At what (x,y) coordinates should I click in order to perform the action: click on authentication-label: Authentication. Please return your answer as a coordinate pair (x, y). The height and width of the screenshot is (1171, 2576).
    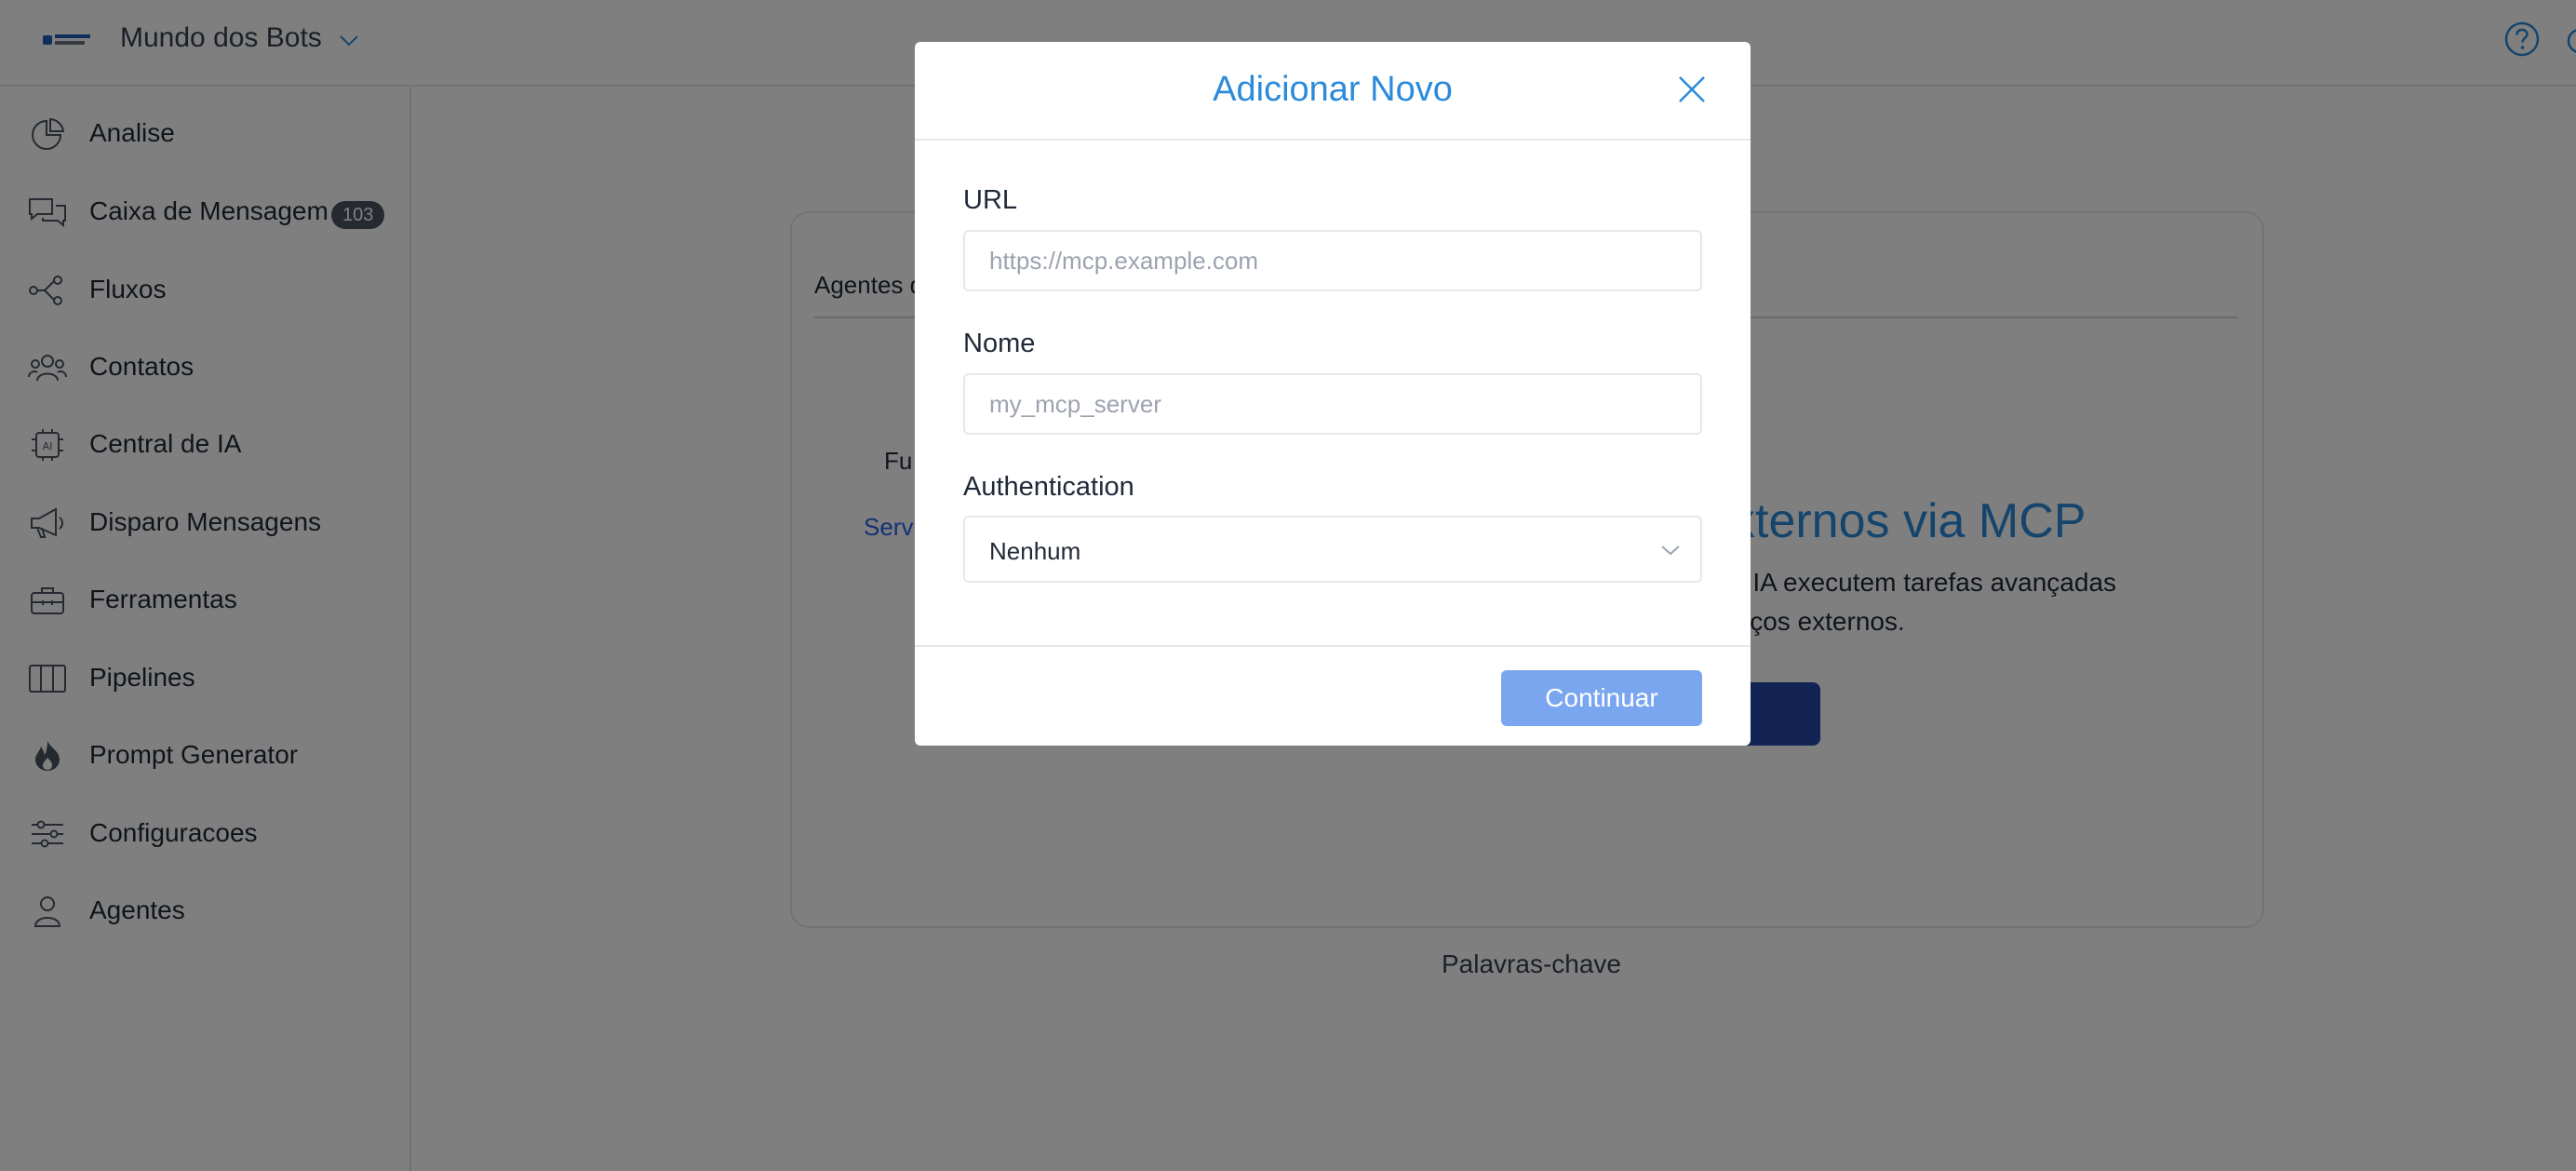
    Looking at the image, I should click on (1048, 487).